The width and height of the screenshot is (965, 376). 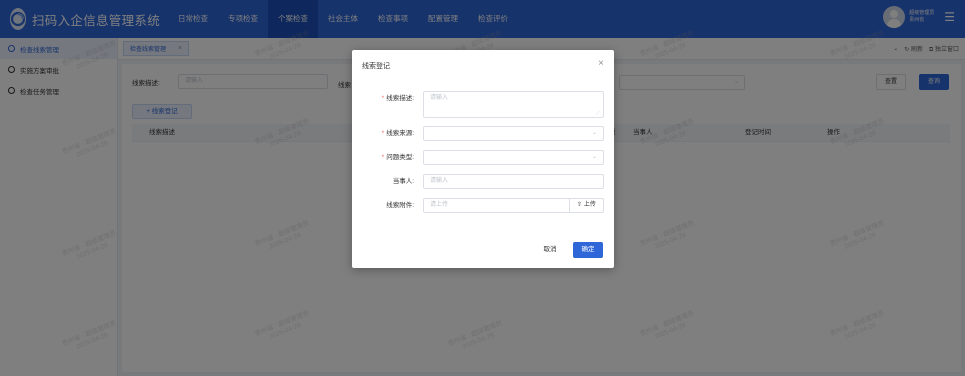 I want to click on field-label: 线索附件:, so click(x=400, y=205).